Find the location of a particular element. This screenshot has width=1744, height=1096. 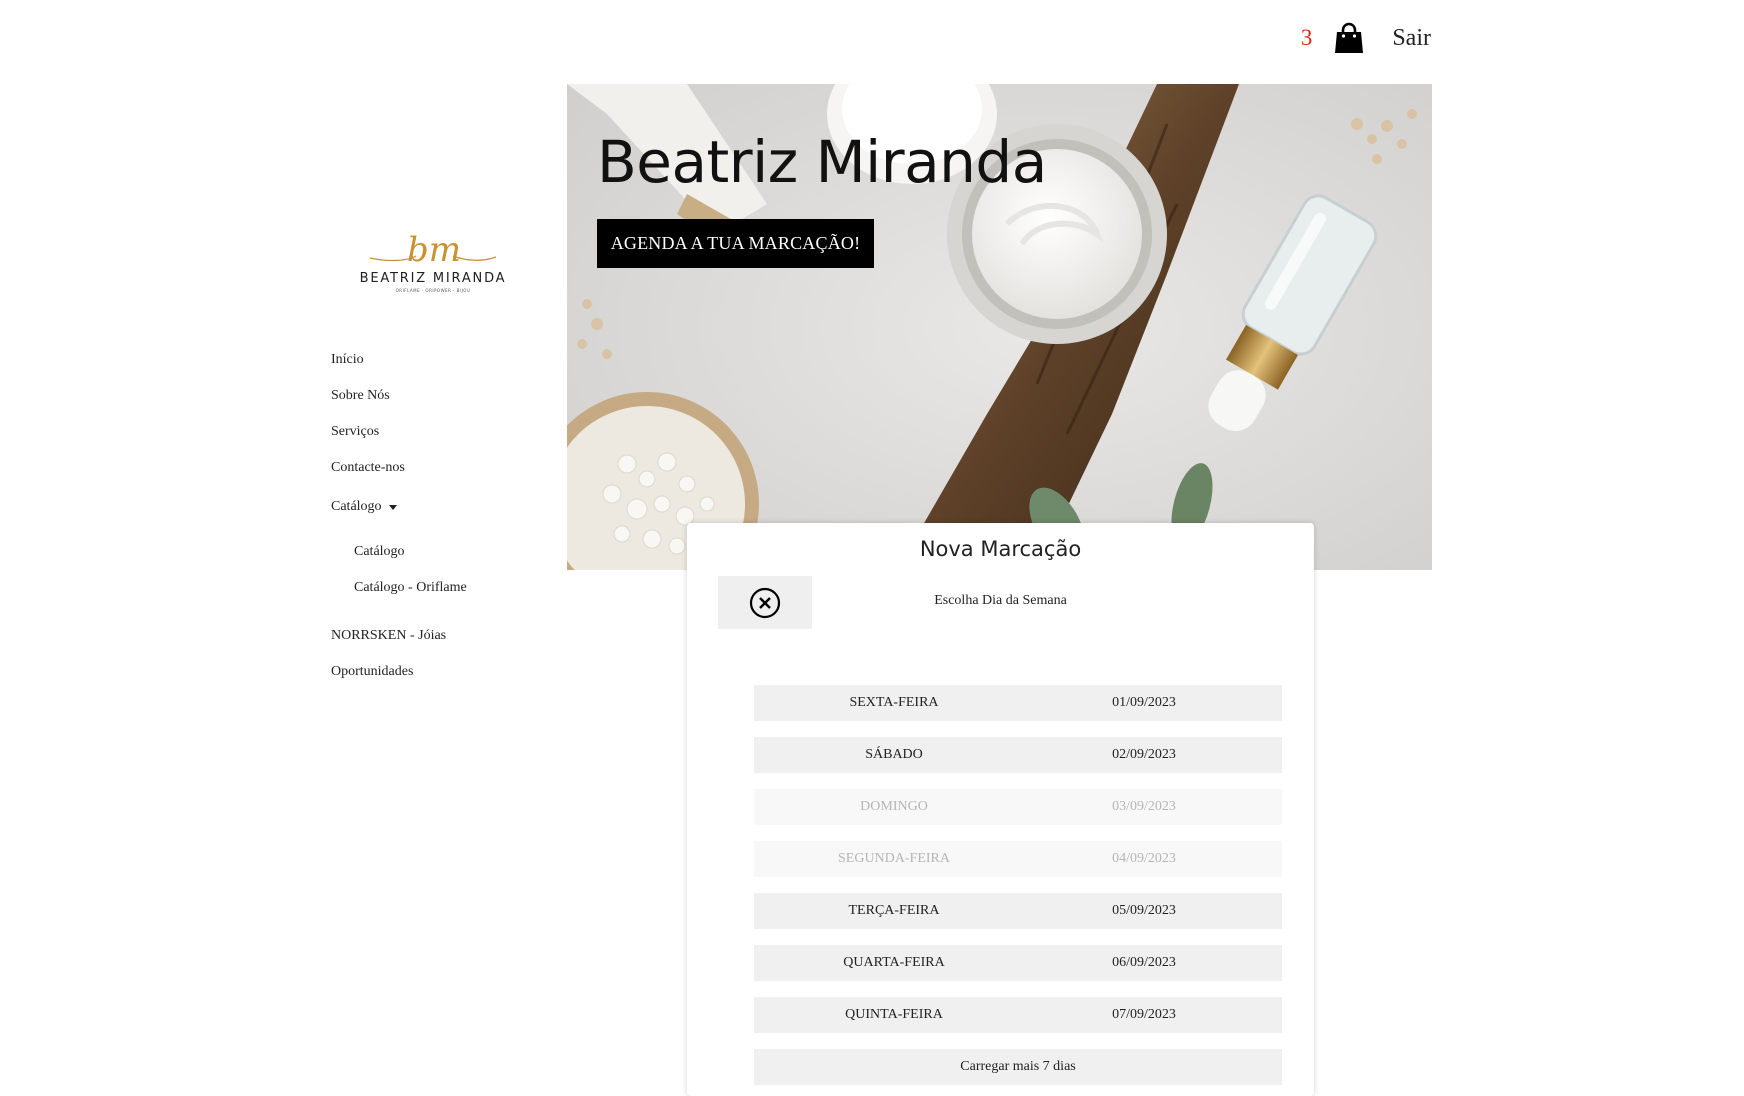

day-row-quarta: QUARTA-FEIRA 06/09/2023 is located at coordinates (1018, 963).